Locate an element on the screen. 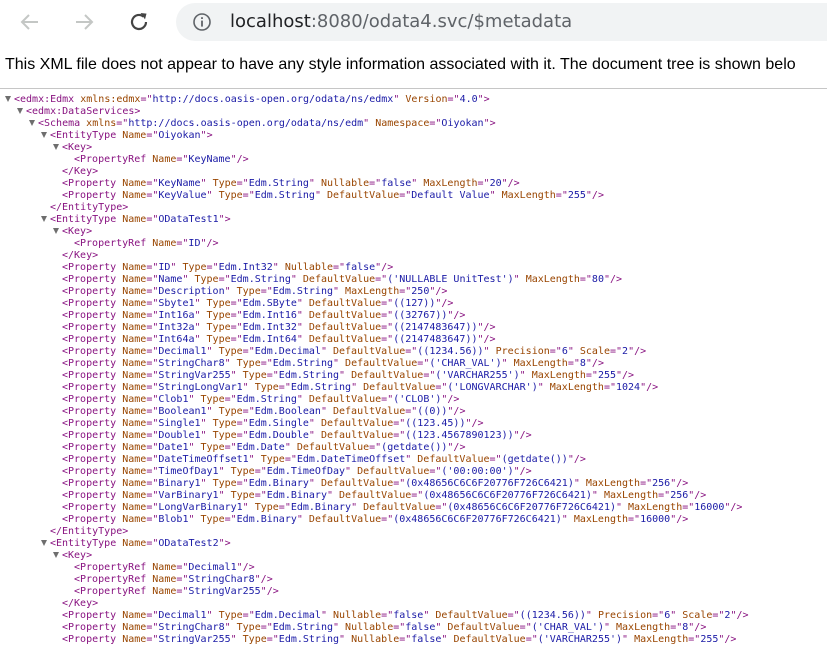  back-arrow-icon is located at coordinates (29, 22).